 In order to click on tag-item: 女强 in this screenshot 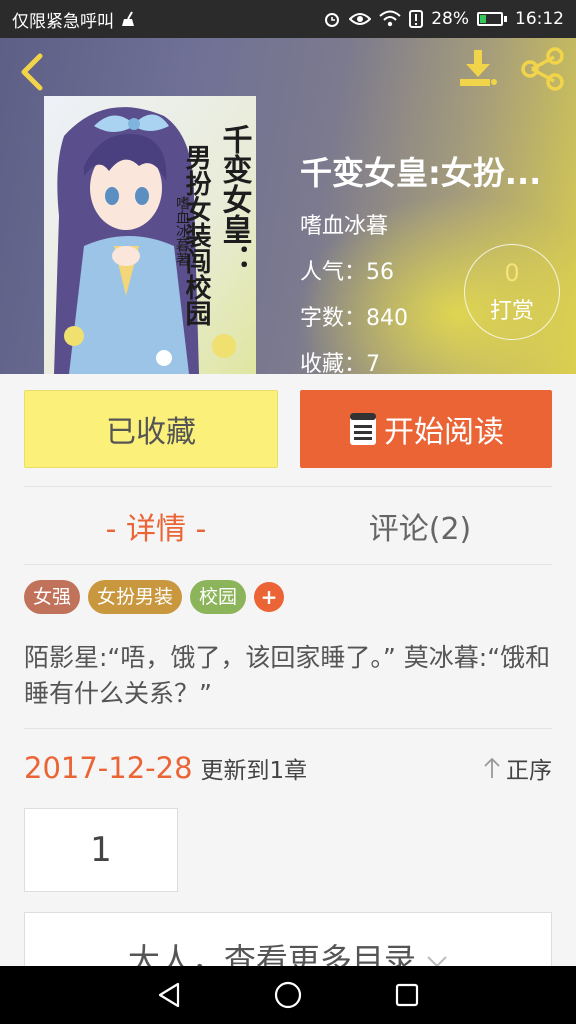, I will do `click(52, 597)`.